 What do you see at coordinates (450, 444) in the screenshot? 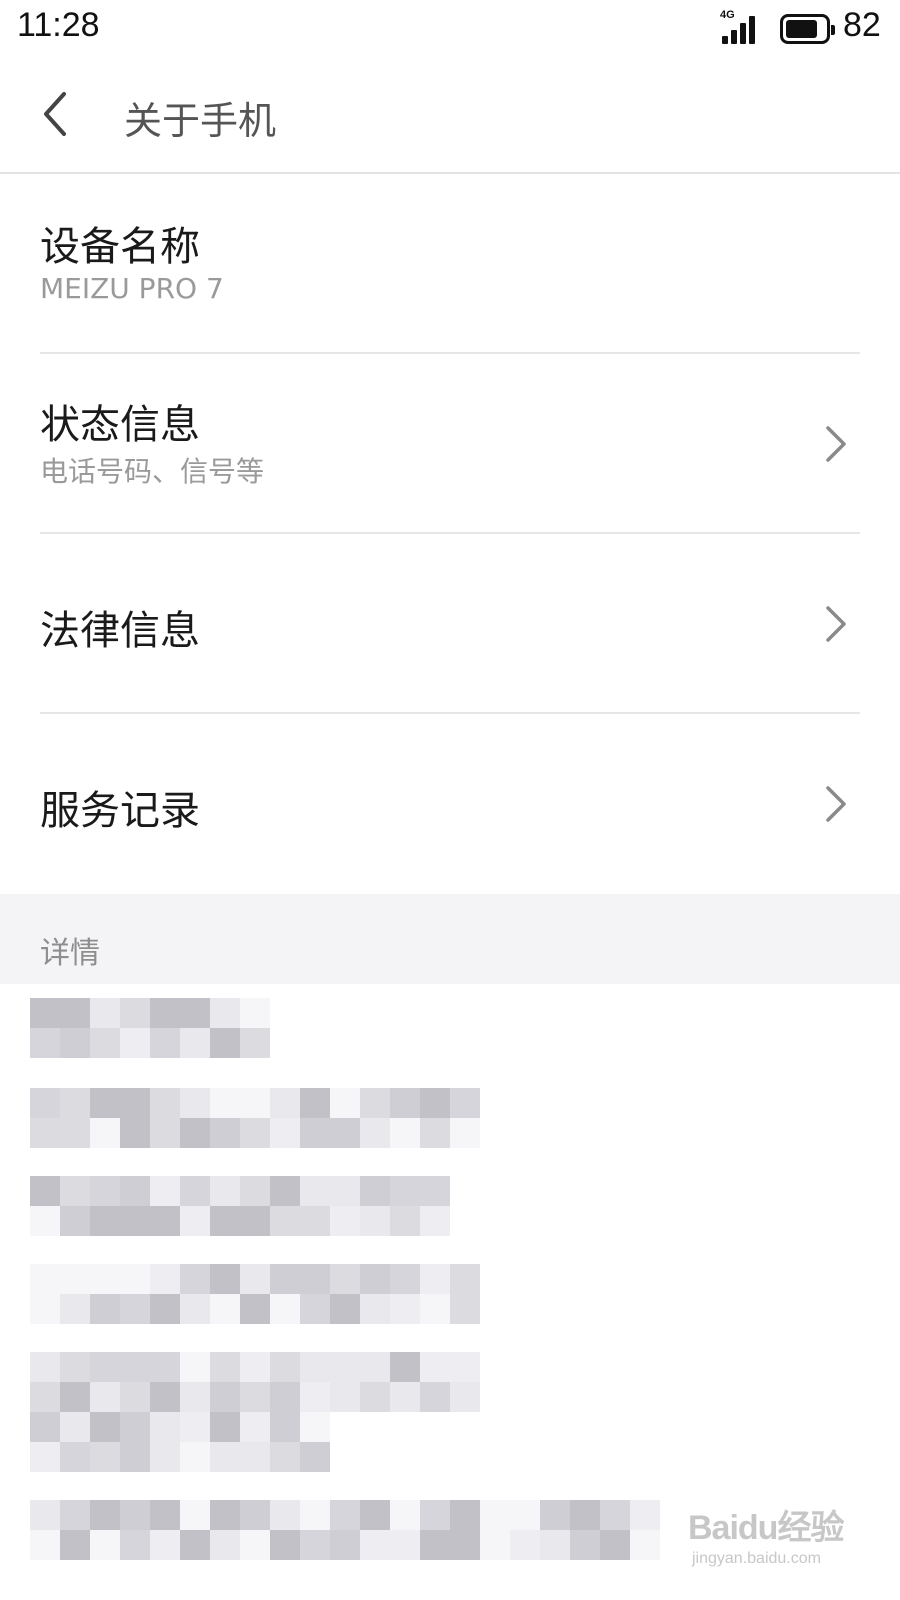
I see `list-item-status-info: 状态信息 电话号码、信号等` at bounding box center [450, 444].